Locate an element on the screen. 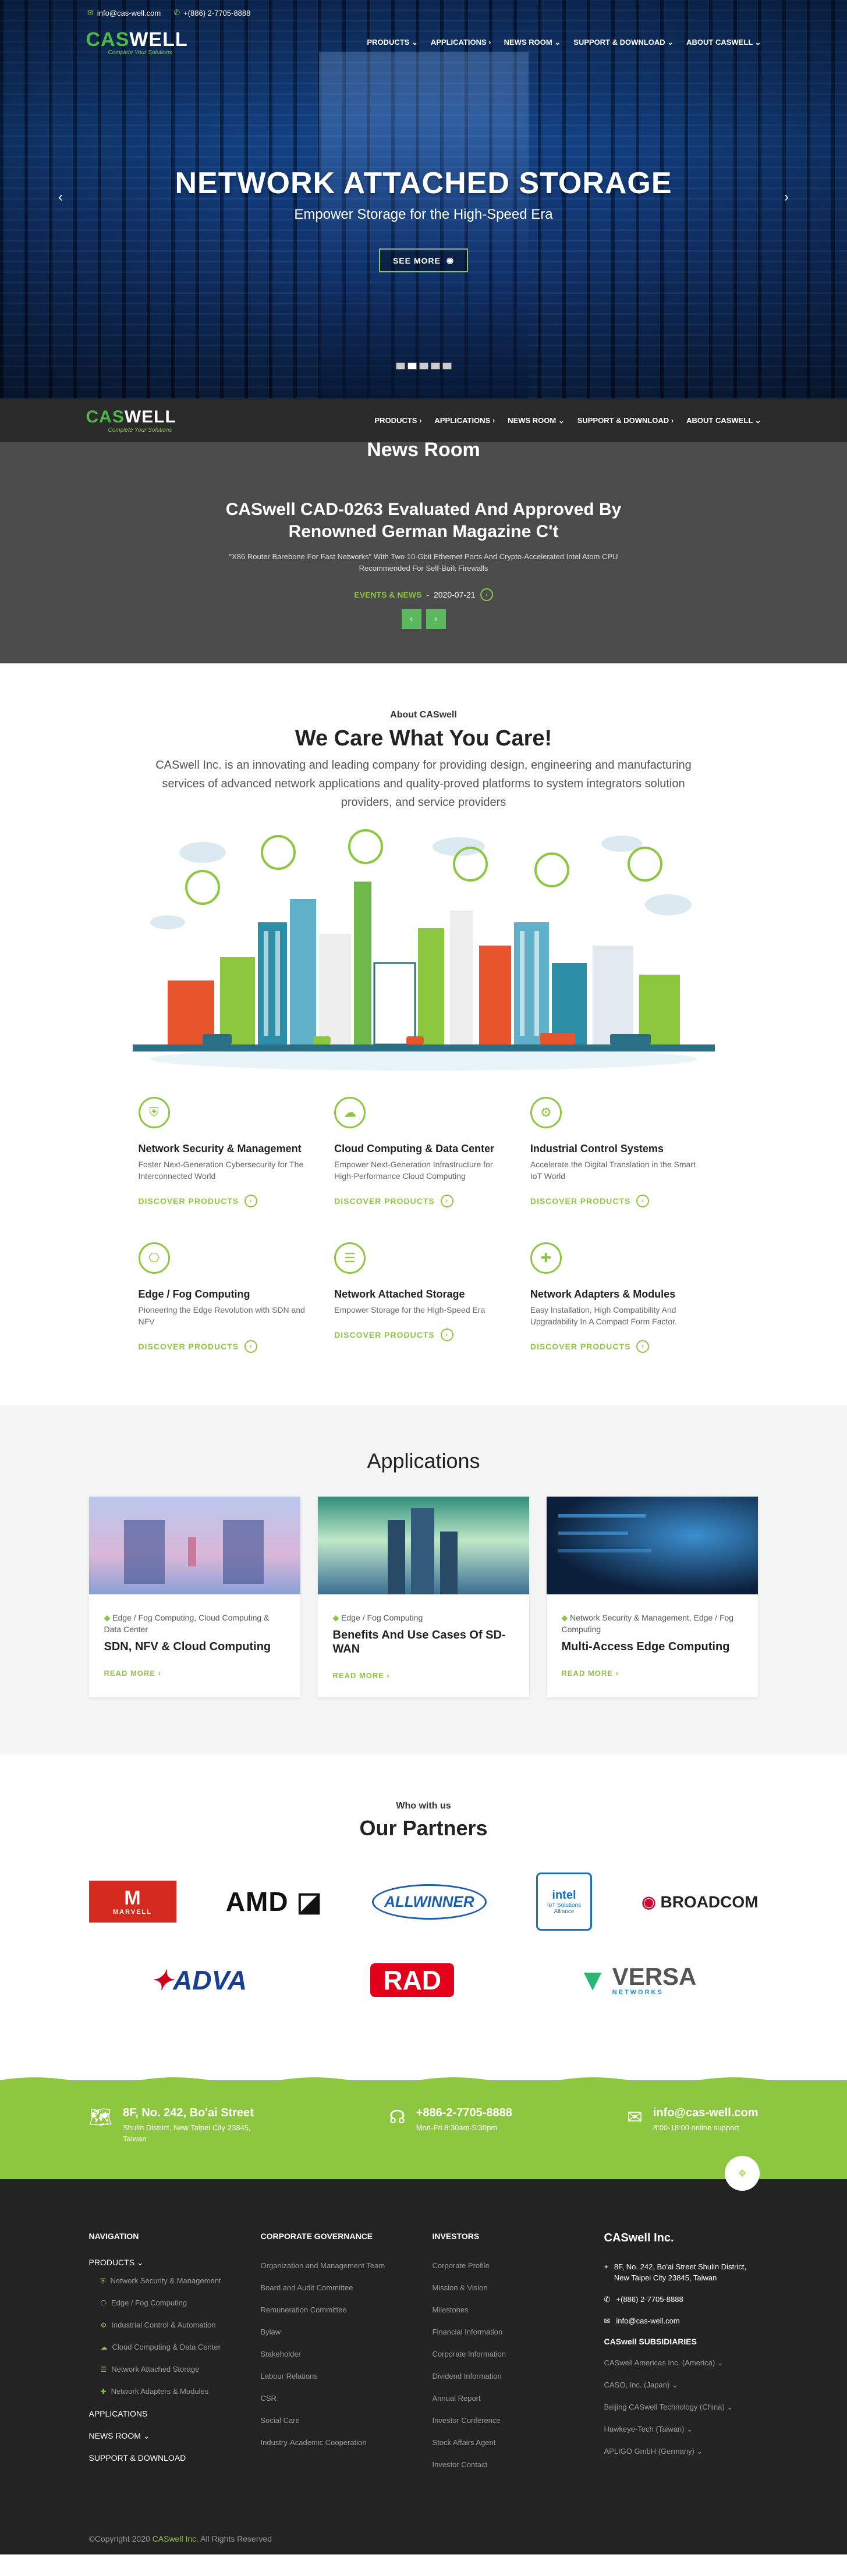 The width and height of the screenshot is (847, 2576). marvell-logo: M MARVELL is located at coordinates (132, 1902).